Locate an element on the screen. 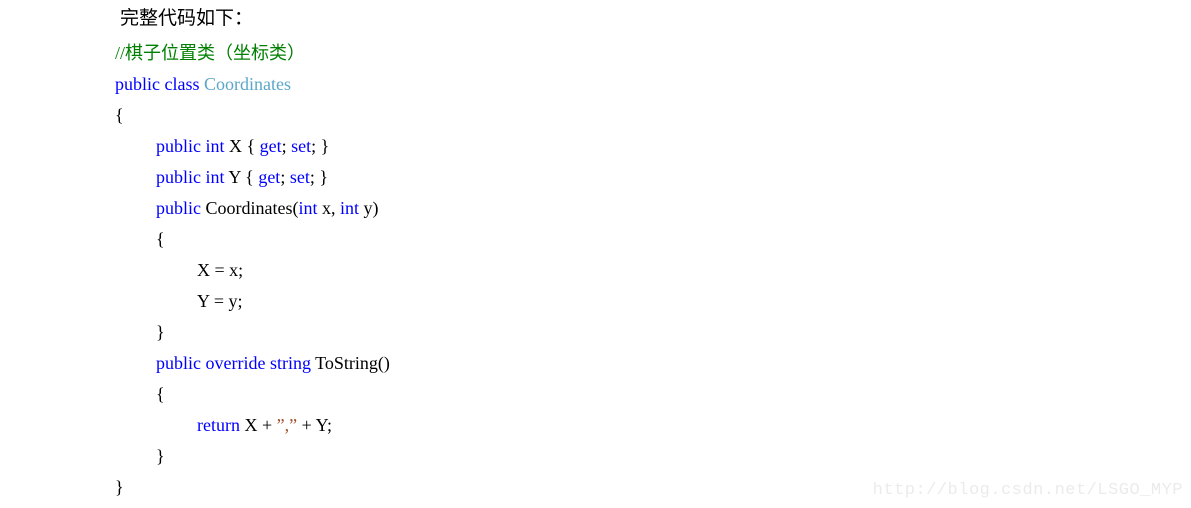 This screenshot has width=1191, height=508. code-token-plain: Coordinates( is located at coordinates (252, 208).